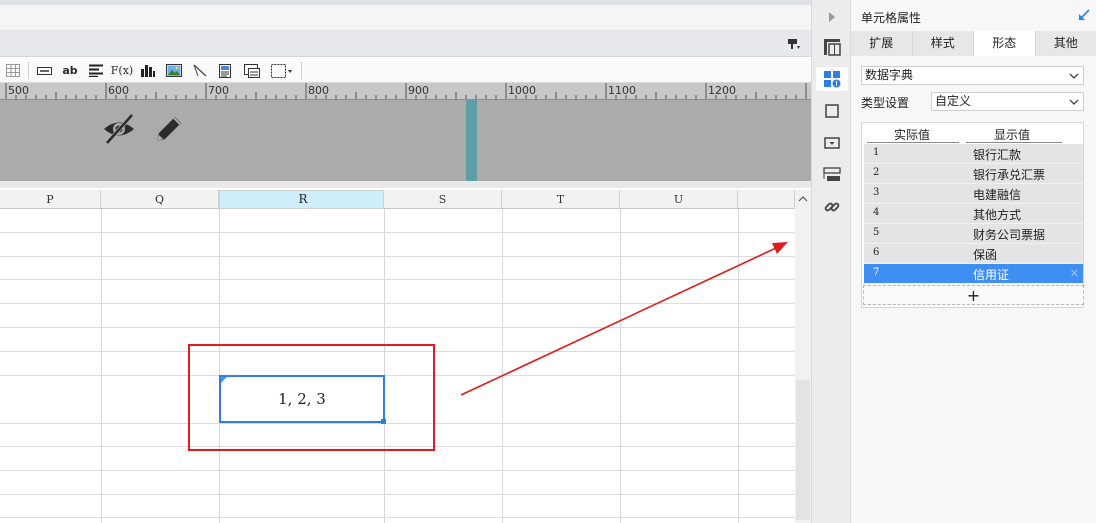 The width and height of the screenshot is (1096, 523). I want to click on image-icon, so click(174, 70).